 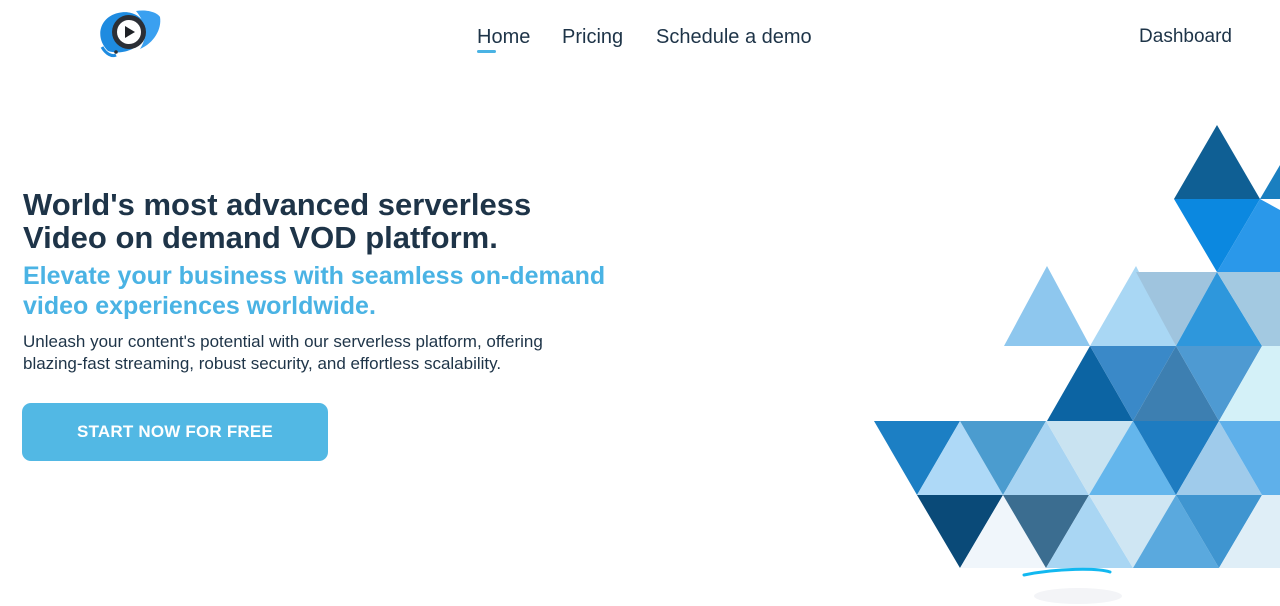 I want to click on hero-title-line-1: World's most advanced serverless, so click(x=277, y=204).